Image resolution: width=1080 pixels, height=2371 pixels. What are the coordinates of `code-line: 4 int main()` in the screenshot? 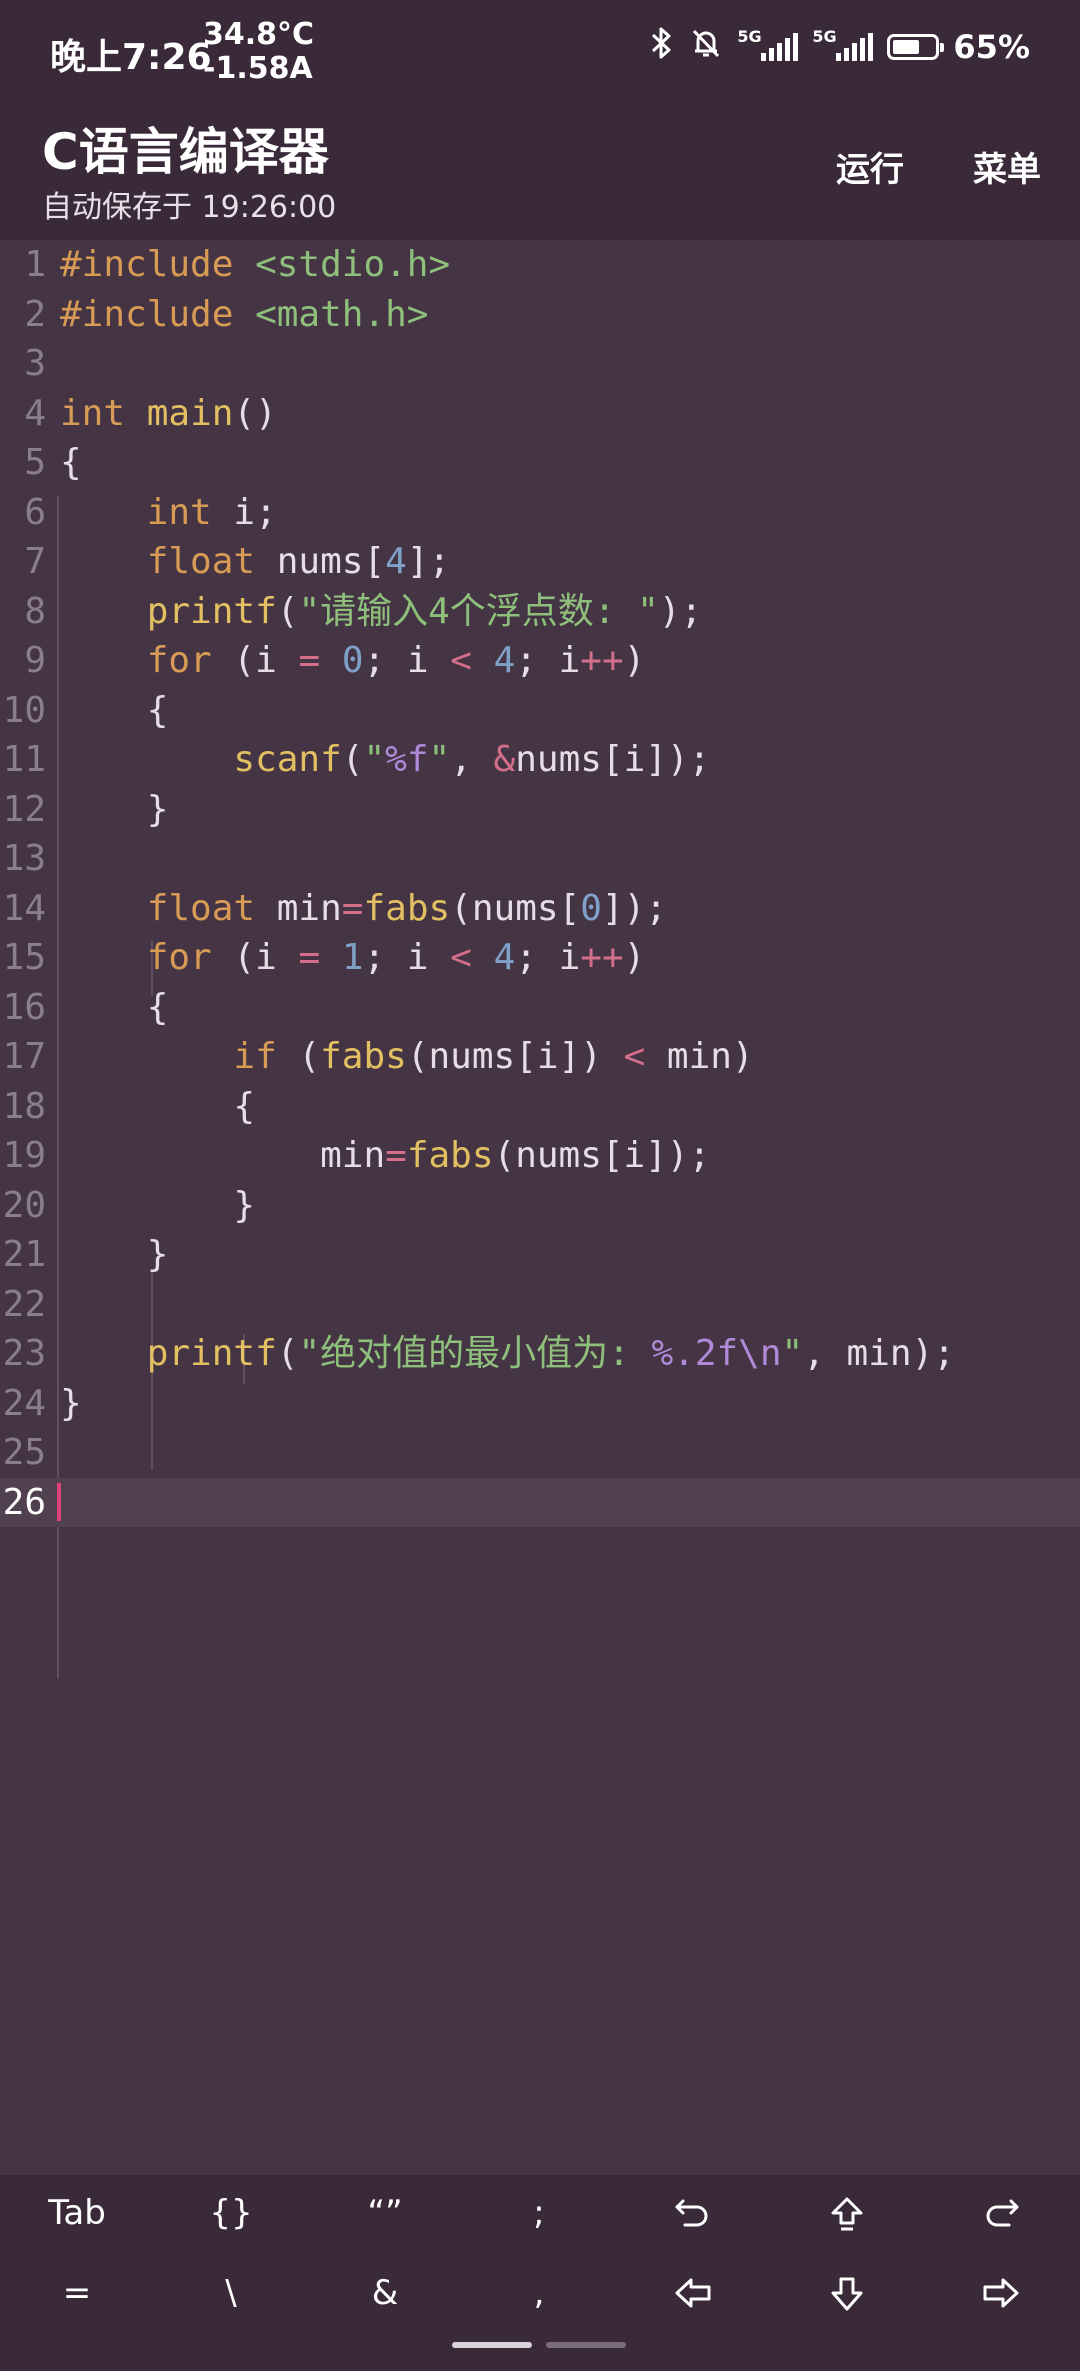 It's located at (540, 414).